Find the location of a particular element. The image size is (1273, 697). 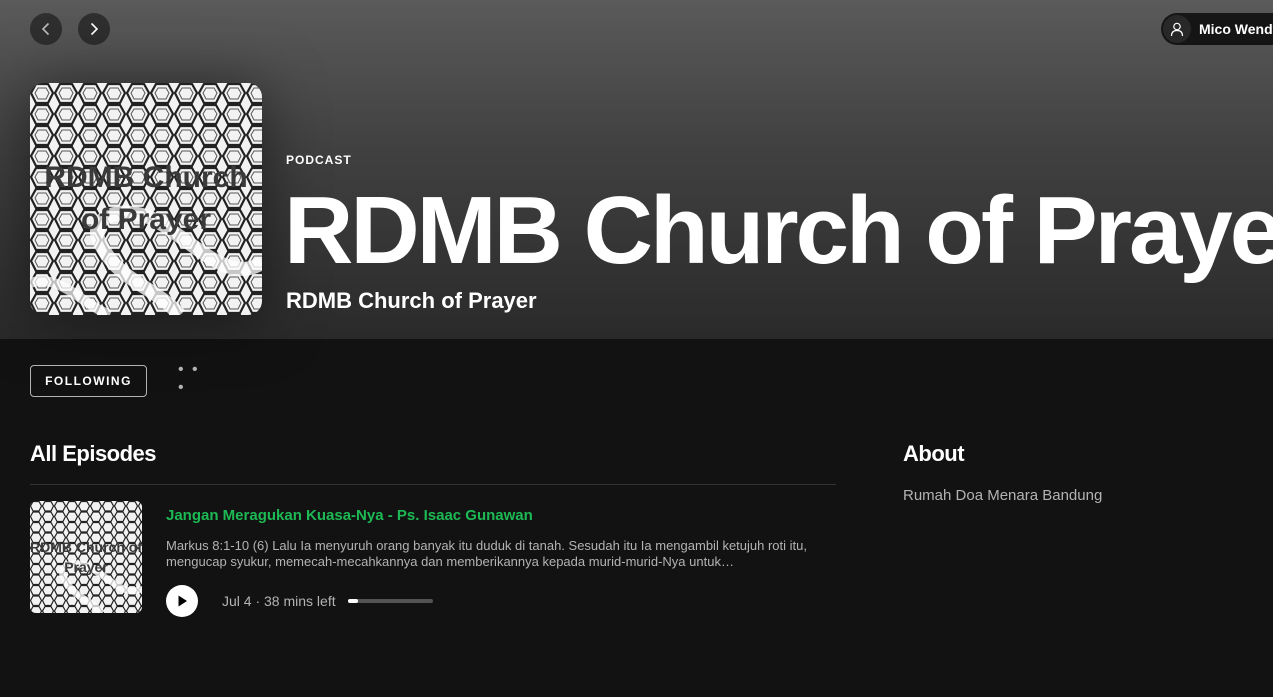

about-heading: About is located at coordinates (934, 453).